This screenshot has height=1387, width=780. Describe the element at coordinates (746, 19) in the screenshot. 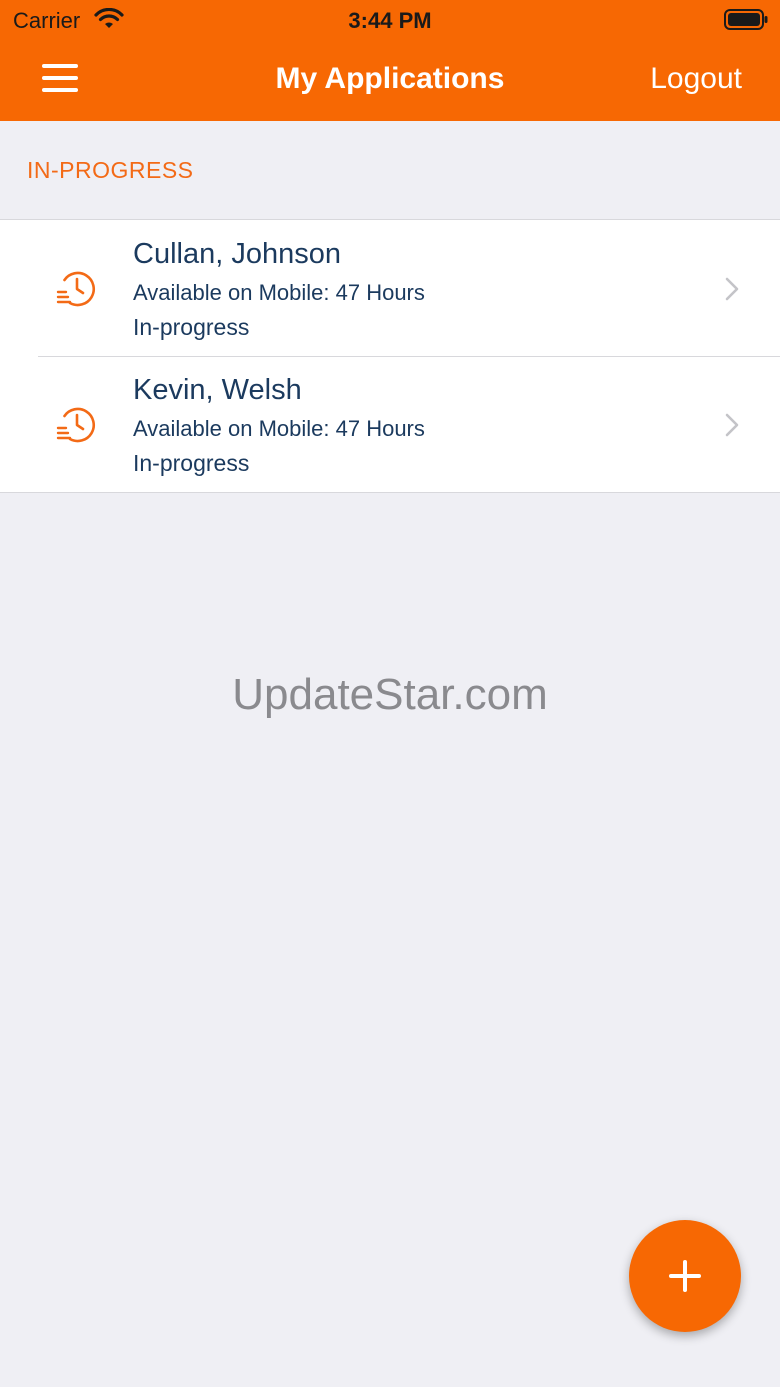

I see `battery-icon` at that location.